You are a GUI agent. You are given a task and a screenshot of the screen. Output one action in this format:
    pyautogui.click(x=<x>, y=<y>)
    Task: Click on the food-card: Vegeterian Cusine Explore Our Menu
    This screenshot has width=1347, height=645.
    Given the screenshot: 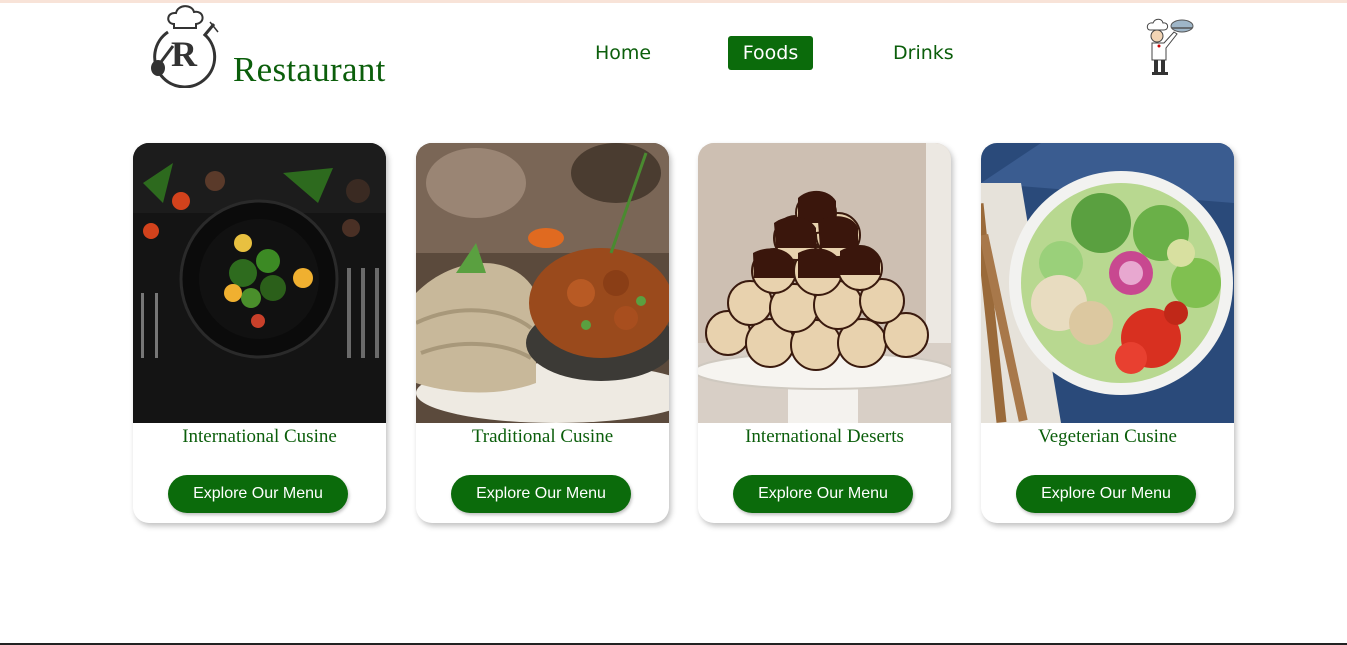 What is the action you would take?
    pyautogui.click(x=1107, y=333)
    